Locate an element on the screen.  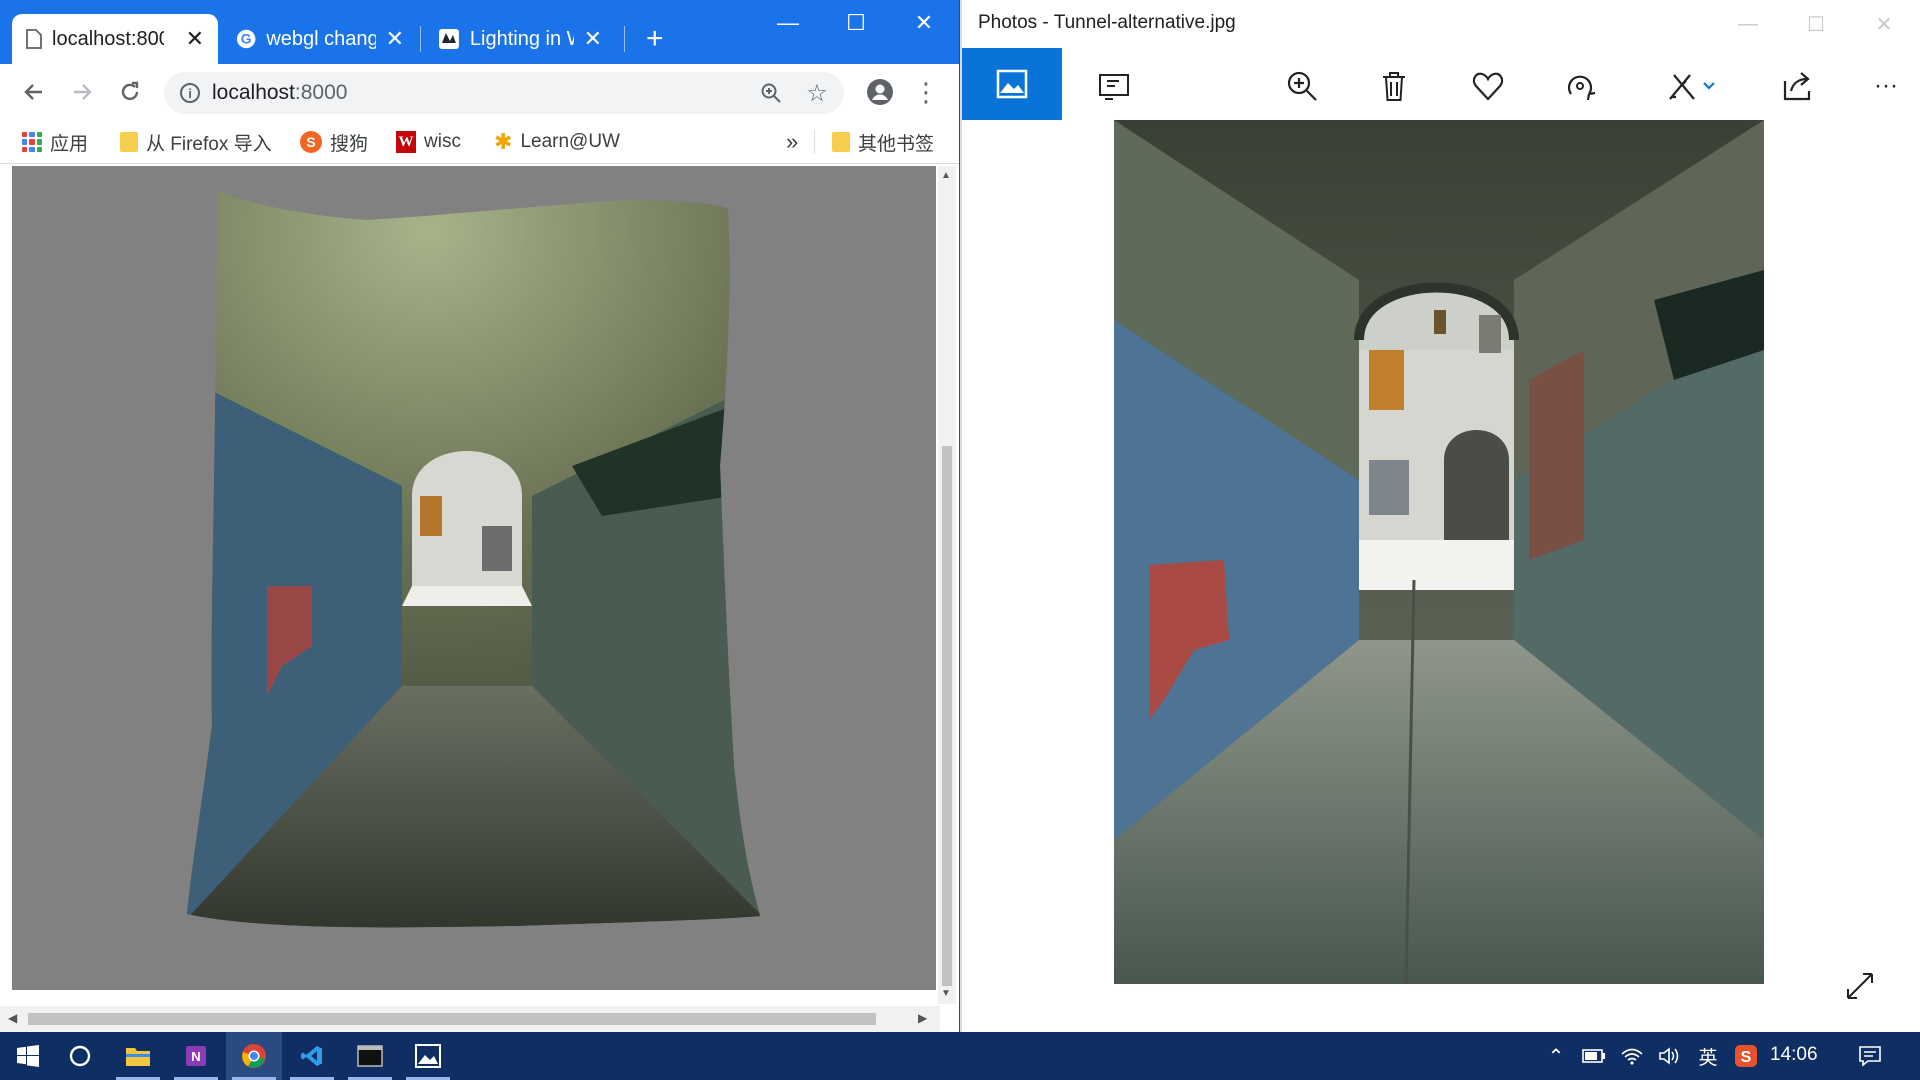
onenote-icon: N is located at coordinates (196, 1056).